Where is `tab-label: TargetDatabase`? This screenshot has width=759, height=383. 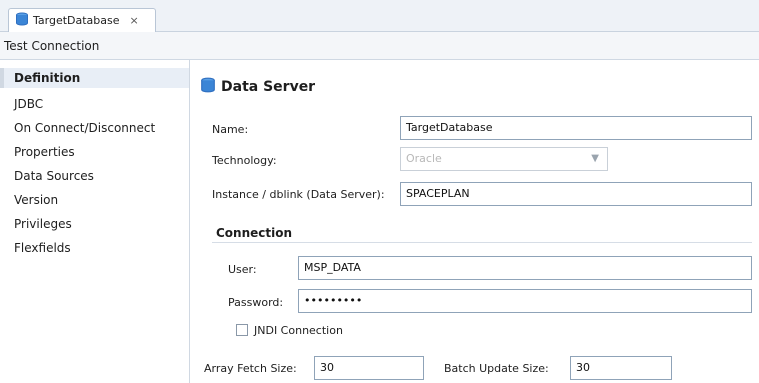 tab-label: TargetDatabase is located at coordinates (76, 20).